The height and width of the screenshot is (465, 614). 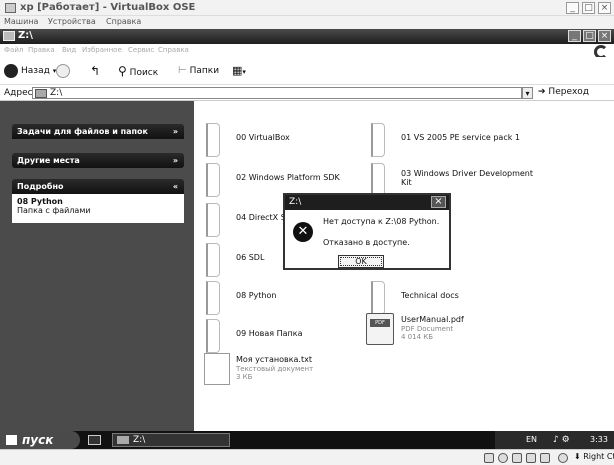 What do you see at coordinates (301, 143) in the screenshot?
I see `folder-item: 00 VirtualBox` at bounding box center [301, 143].